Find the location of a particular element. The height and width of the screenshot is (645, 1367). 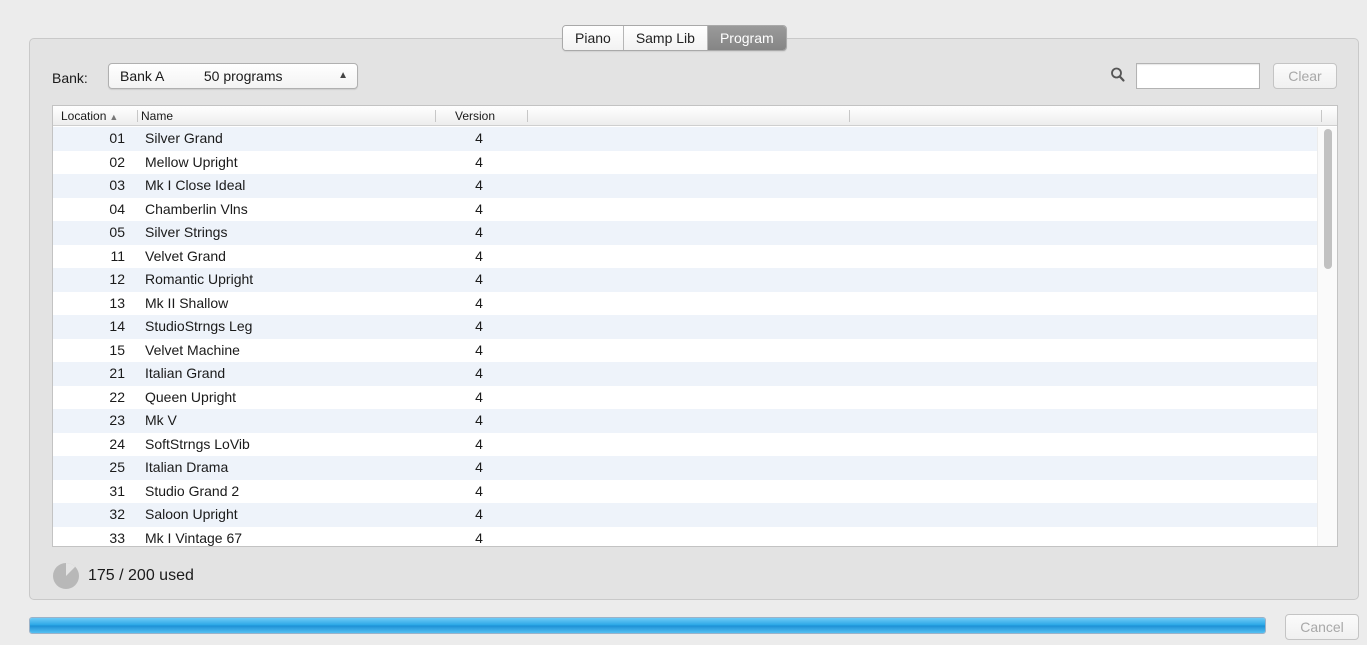

usage-text: 175 / 200 used is located at coordinates (141, 575).